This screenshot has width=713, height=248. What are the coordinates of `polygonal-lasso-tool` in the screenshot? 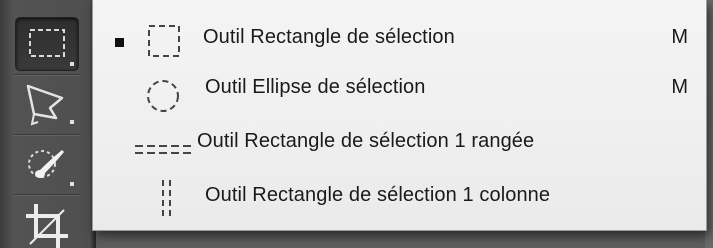 It's located at (47, 104).